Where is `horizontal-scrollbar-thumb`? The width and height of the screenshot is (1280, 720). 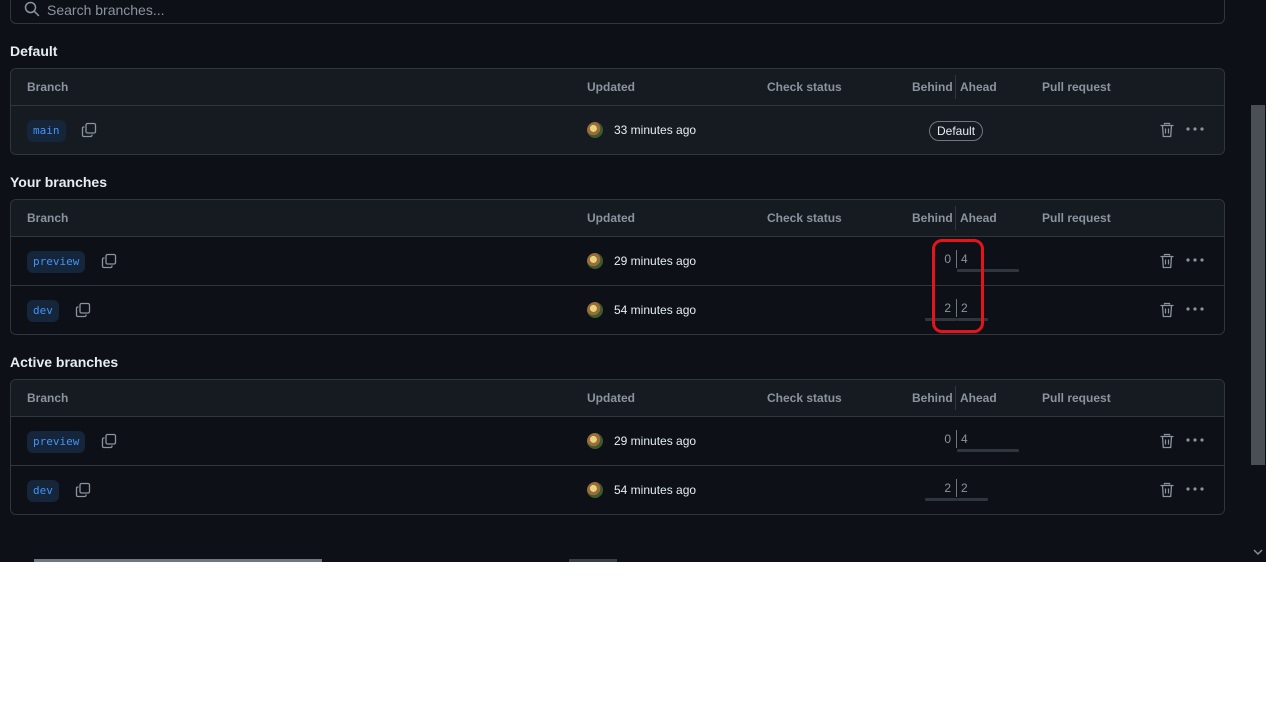
horizontal-scrollbar-thumb is located at coordinates (178, 560).